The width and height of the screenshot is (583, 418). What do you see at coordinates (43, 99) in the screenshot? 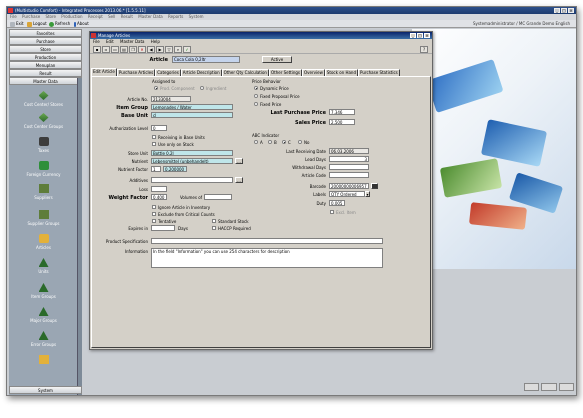
I see `sidebar-item-cost-center: Cost Center/ Stores` at bounding box center [43, 99].